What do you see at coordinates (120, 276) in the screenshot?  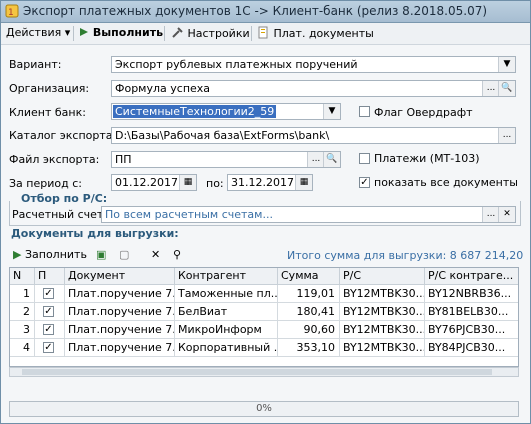 I see `col-header-document: Документ` at bounding box center [120, 276].